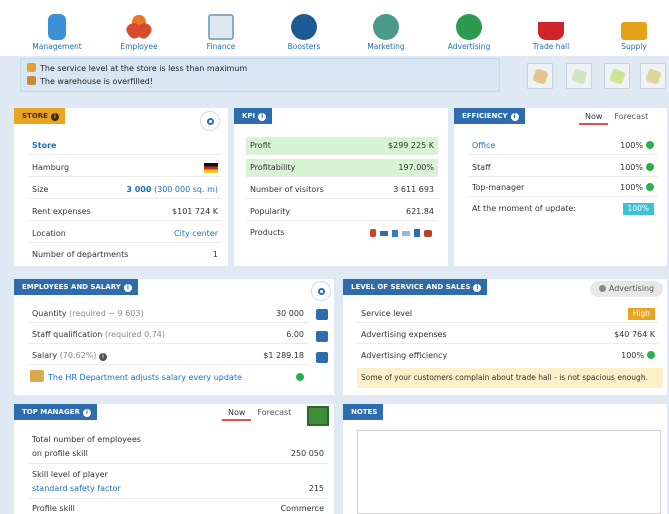  What do you see at coordinates (384, 233) in the screenshot?
I see `toy-icon` at bounding box center [384, 233].